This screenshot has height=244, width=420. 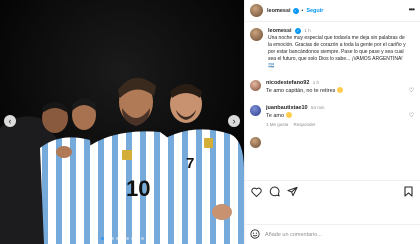 I want to click on jersey-number-10: 10, so click(x=138, y=188).